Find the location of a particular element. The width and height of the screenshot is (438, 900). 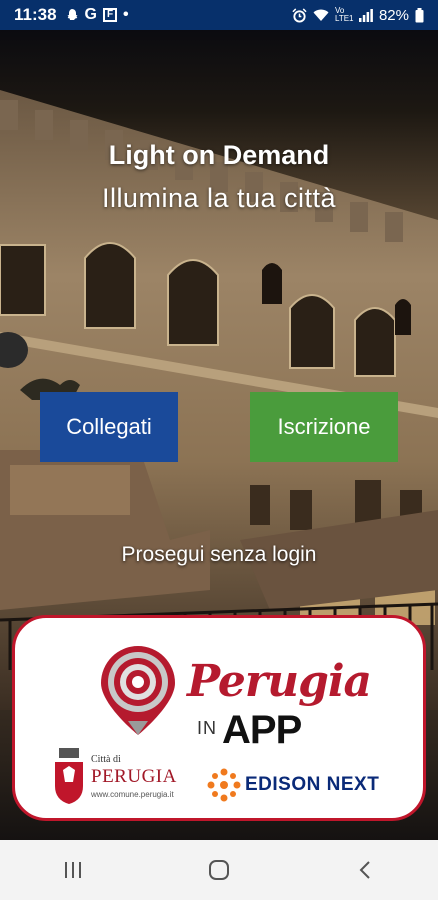

google-icon: G is located at coordinates (90, 14).